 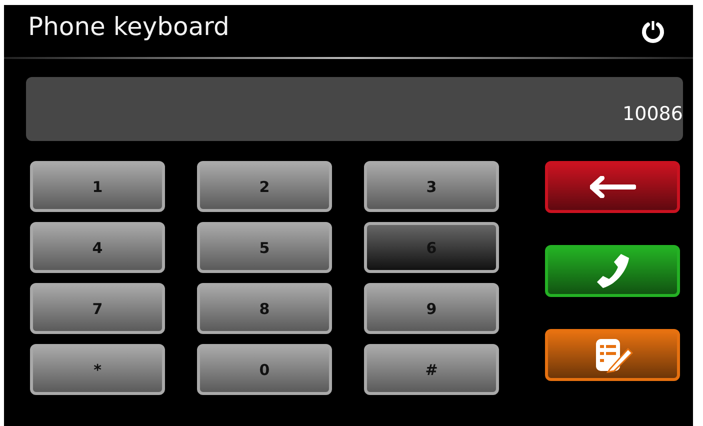 I want to click on dial-key: 4, so click(x=97, y=247).